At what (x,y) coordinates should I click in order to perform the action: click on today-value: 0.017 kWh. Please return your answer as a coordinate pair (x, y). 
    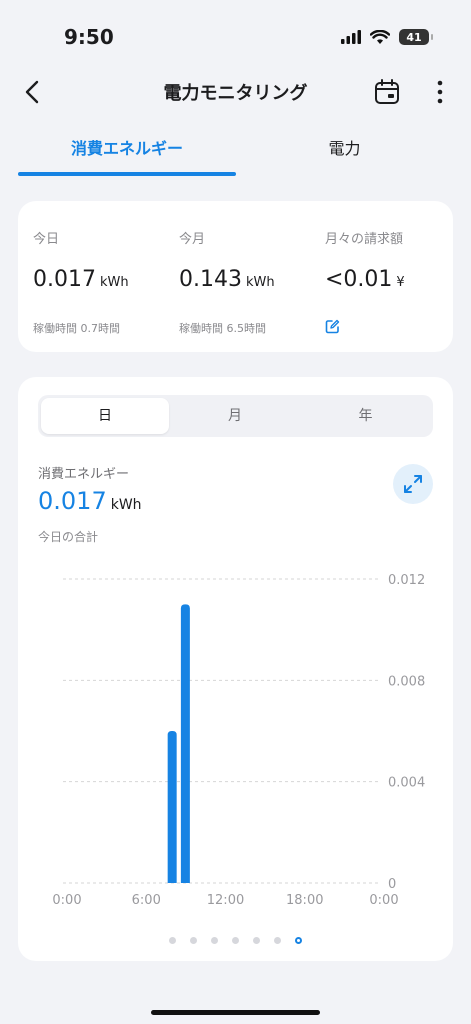
    Looking at the image, I should click on (81, 279).